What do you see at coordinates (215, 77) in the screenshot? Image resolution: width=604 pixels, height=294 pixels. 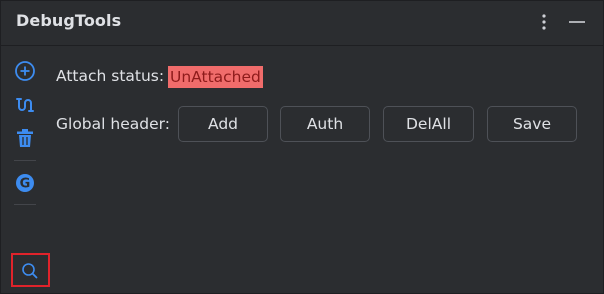 I see `attach-status-badge: UnAttached` at bounding box center [215, 77].